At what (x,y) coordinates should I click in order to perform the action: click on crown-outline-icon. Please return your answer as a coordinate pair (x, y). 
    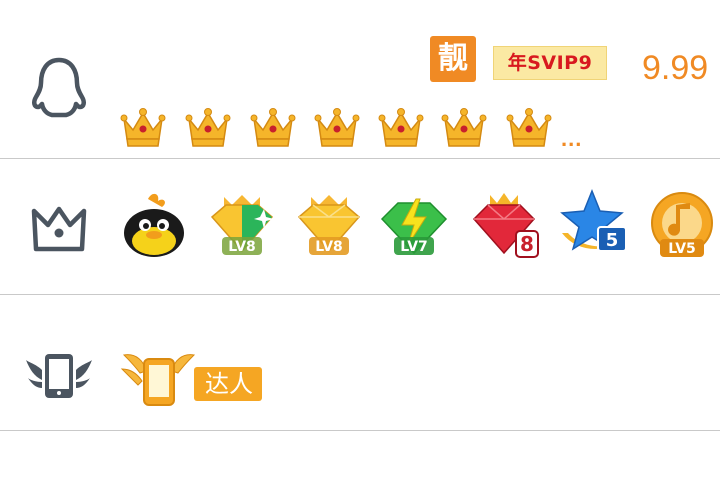
    Looking at the image, I should click on (59, 229).